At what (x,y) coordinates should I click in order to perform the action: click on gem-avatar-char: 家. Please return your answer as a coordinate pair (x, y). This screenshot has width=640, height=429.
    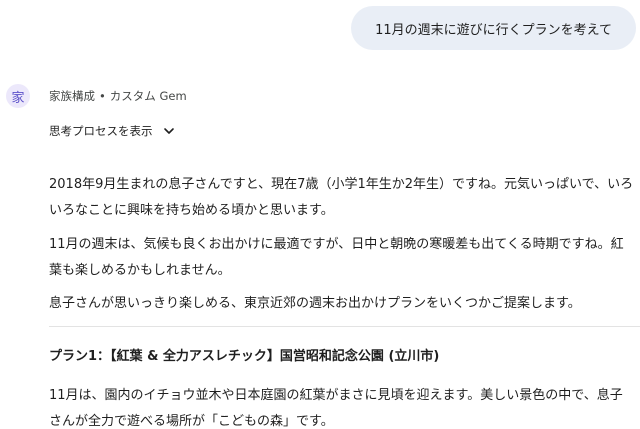
    Looking at the image, I should click on (18, 98).